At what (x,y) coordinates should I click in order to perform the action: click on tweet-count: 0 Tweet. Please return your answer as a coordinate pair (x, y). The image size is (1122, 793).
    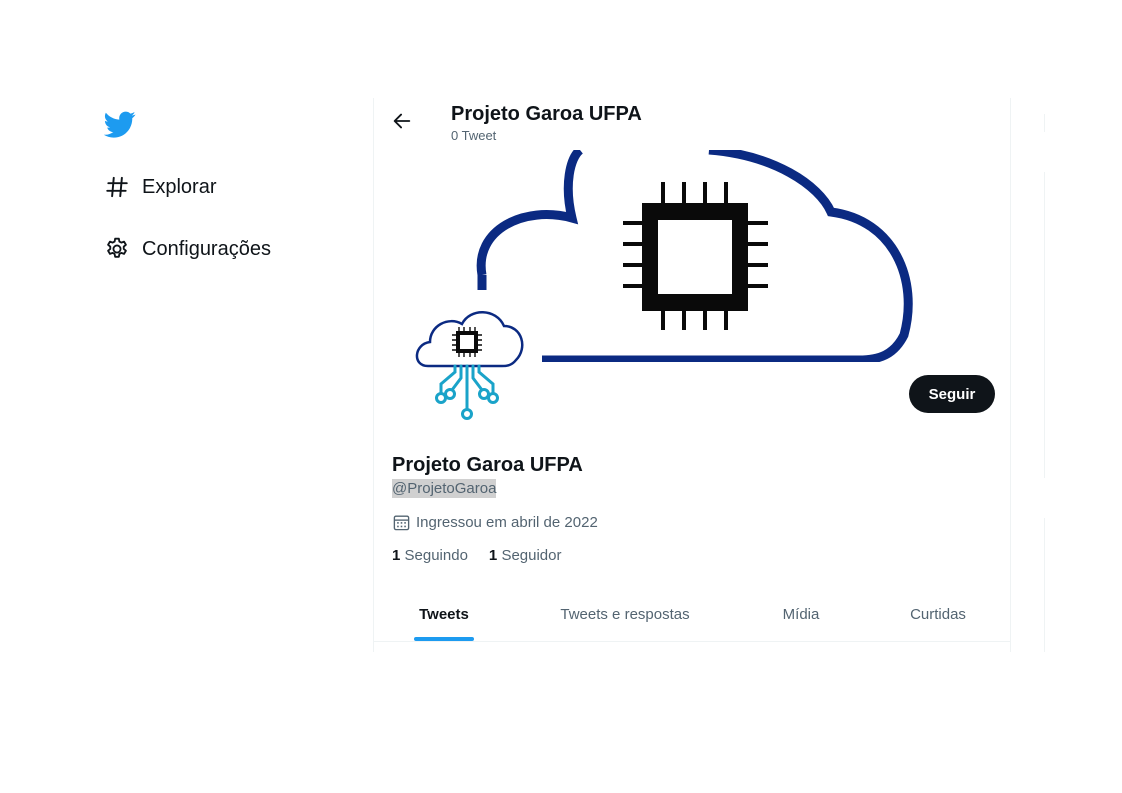
    Looking at the image, I should click on (474, 135).